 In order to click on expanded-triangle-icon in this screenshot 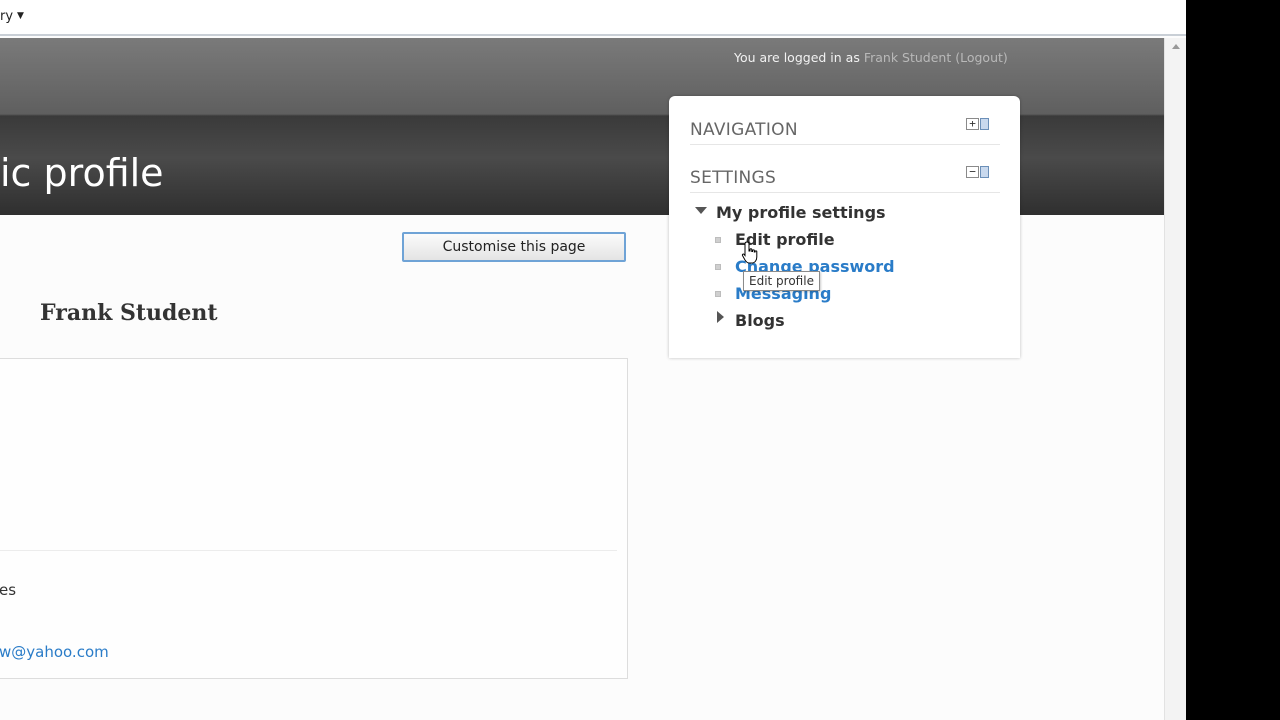, I will do `click(701, 210)`.